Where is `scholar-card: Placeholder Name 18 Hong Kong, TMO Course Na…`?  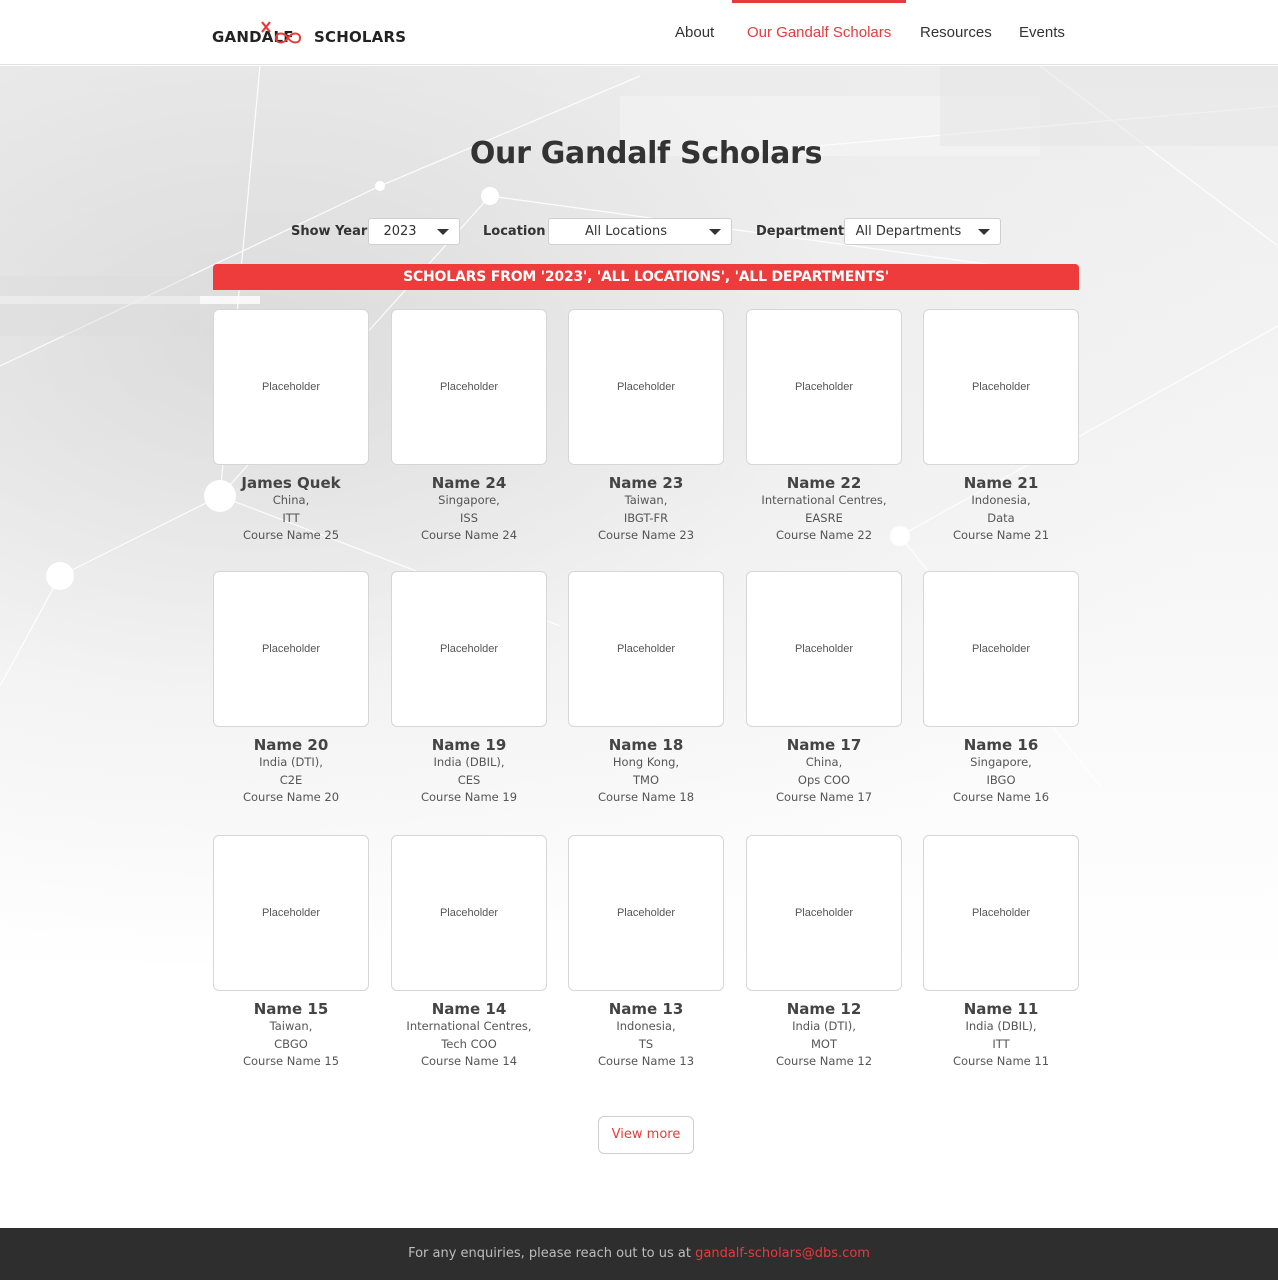
scholar-card: Placeholder Name 18 Hong Kong, TMO Course Na… is located at coordinates (646, 689).